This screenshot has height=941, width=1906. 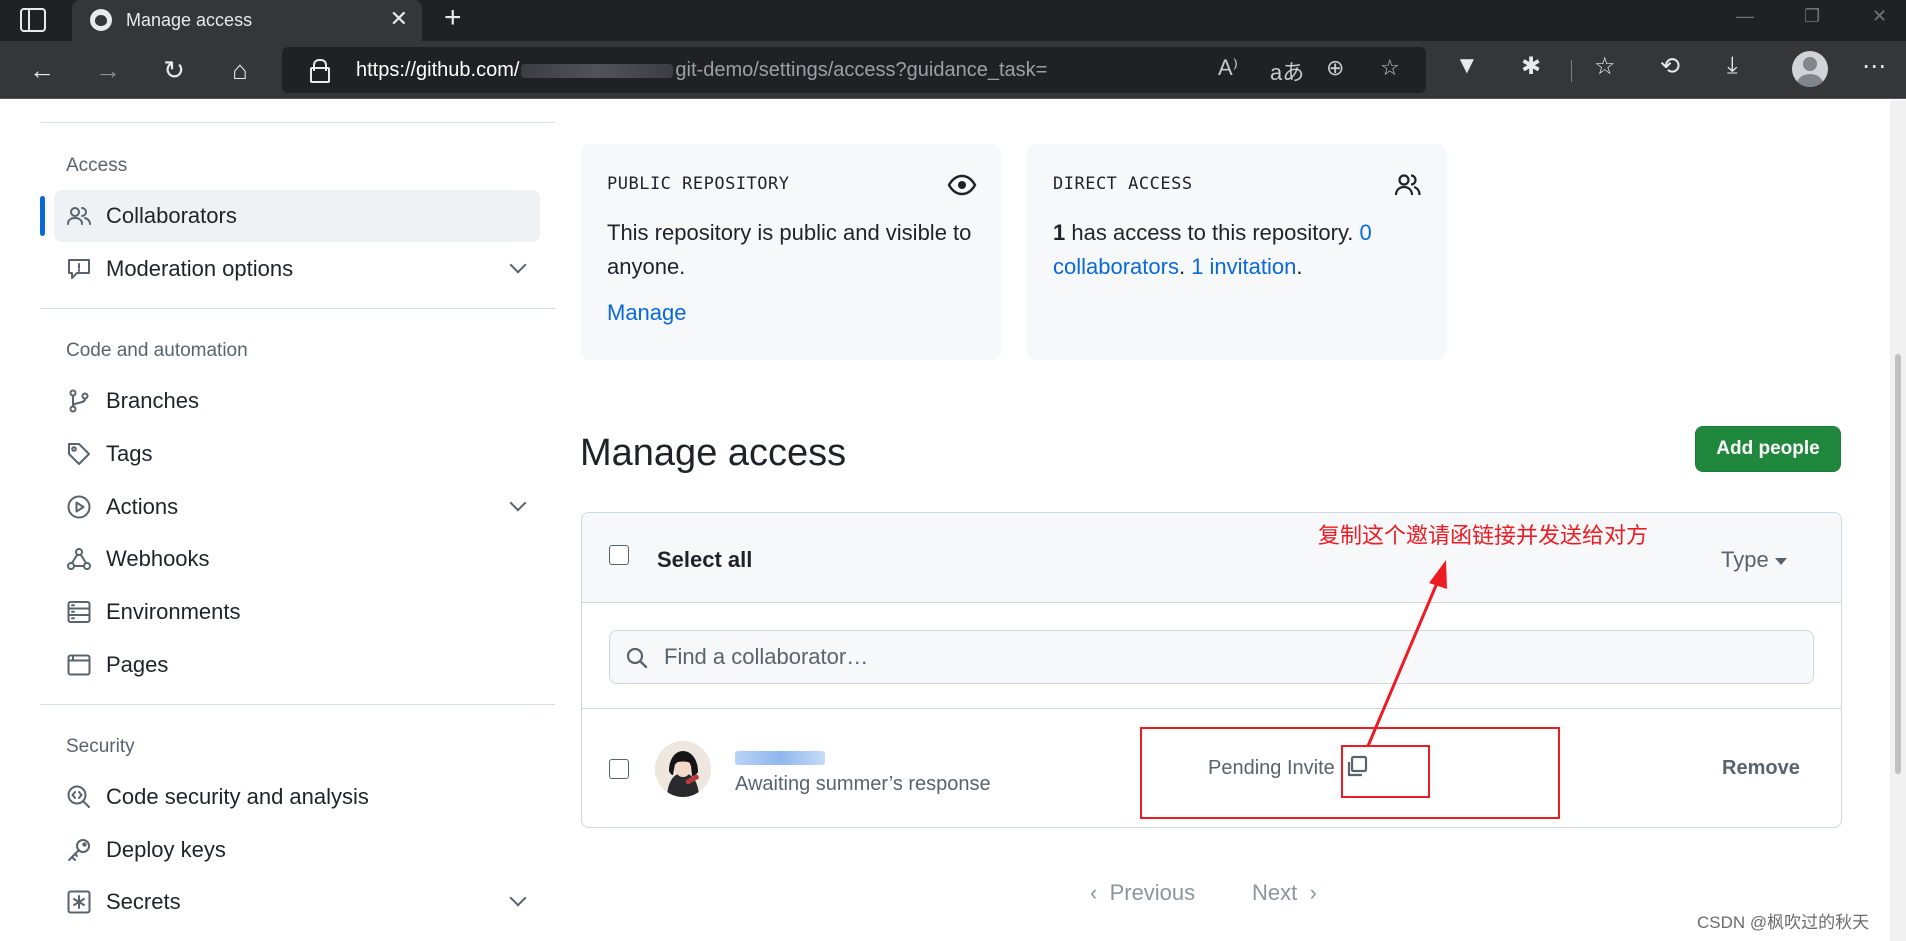 I want to click on select-all-checkbox, so click(x=619, y=555).